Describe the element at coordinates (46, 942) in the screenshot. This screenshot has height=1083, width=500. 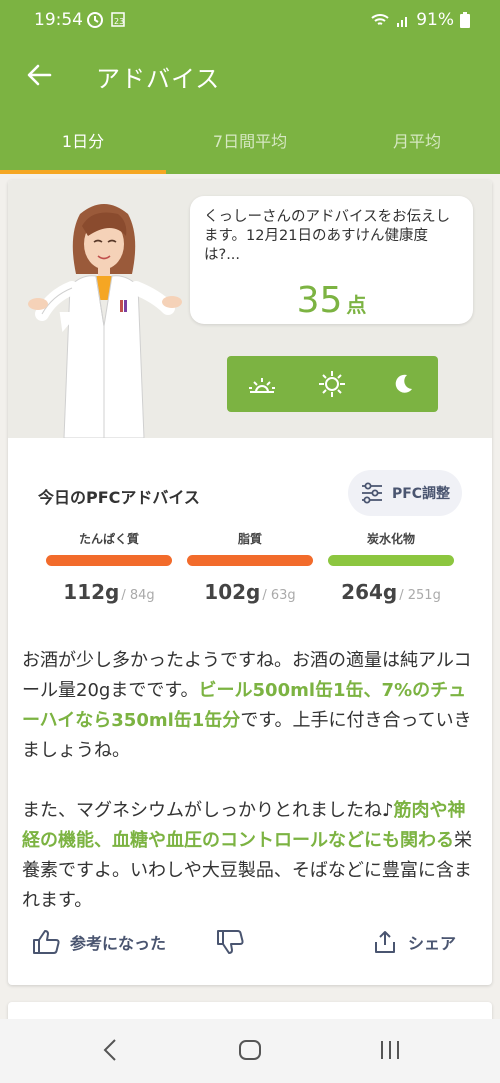
I see `thumbs-up-icon` at that location.